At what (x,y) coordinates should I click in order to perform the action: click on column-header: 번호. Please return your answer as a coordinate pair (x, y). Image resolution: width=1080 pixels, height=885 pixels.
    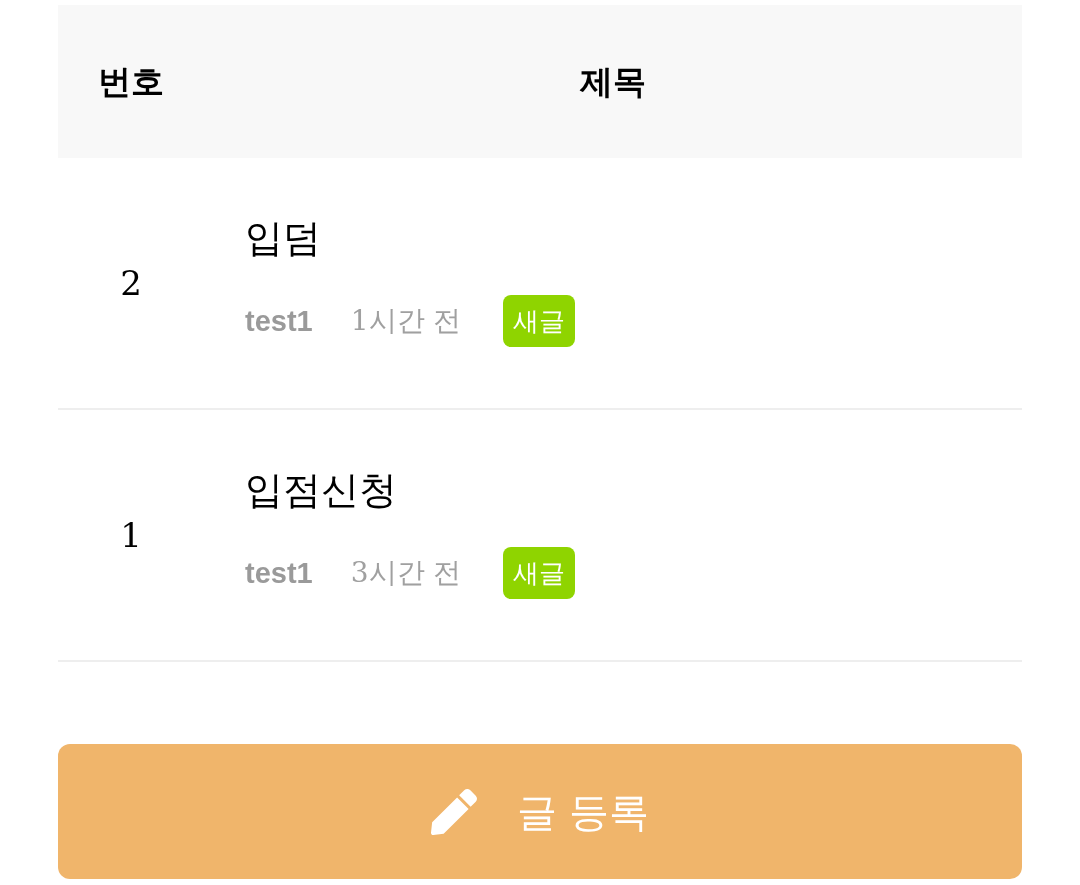
    Looking at the image, I should click on (131, 81).